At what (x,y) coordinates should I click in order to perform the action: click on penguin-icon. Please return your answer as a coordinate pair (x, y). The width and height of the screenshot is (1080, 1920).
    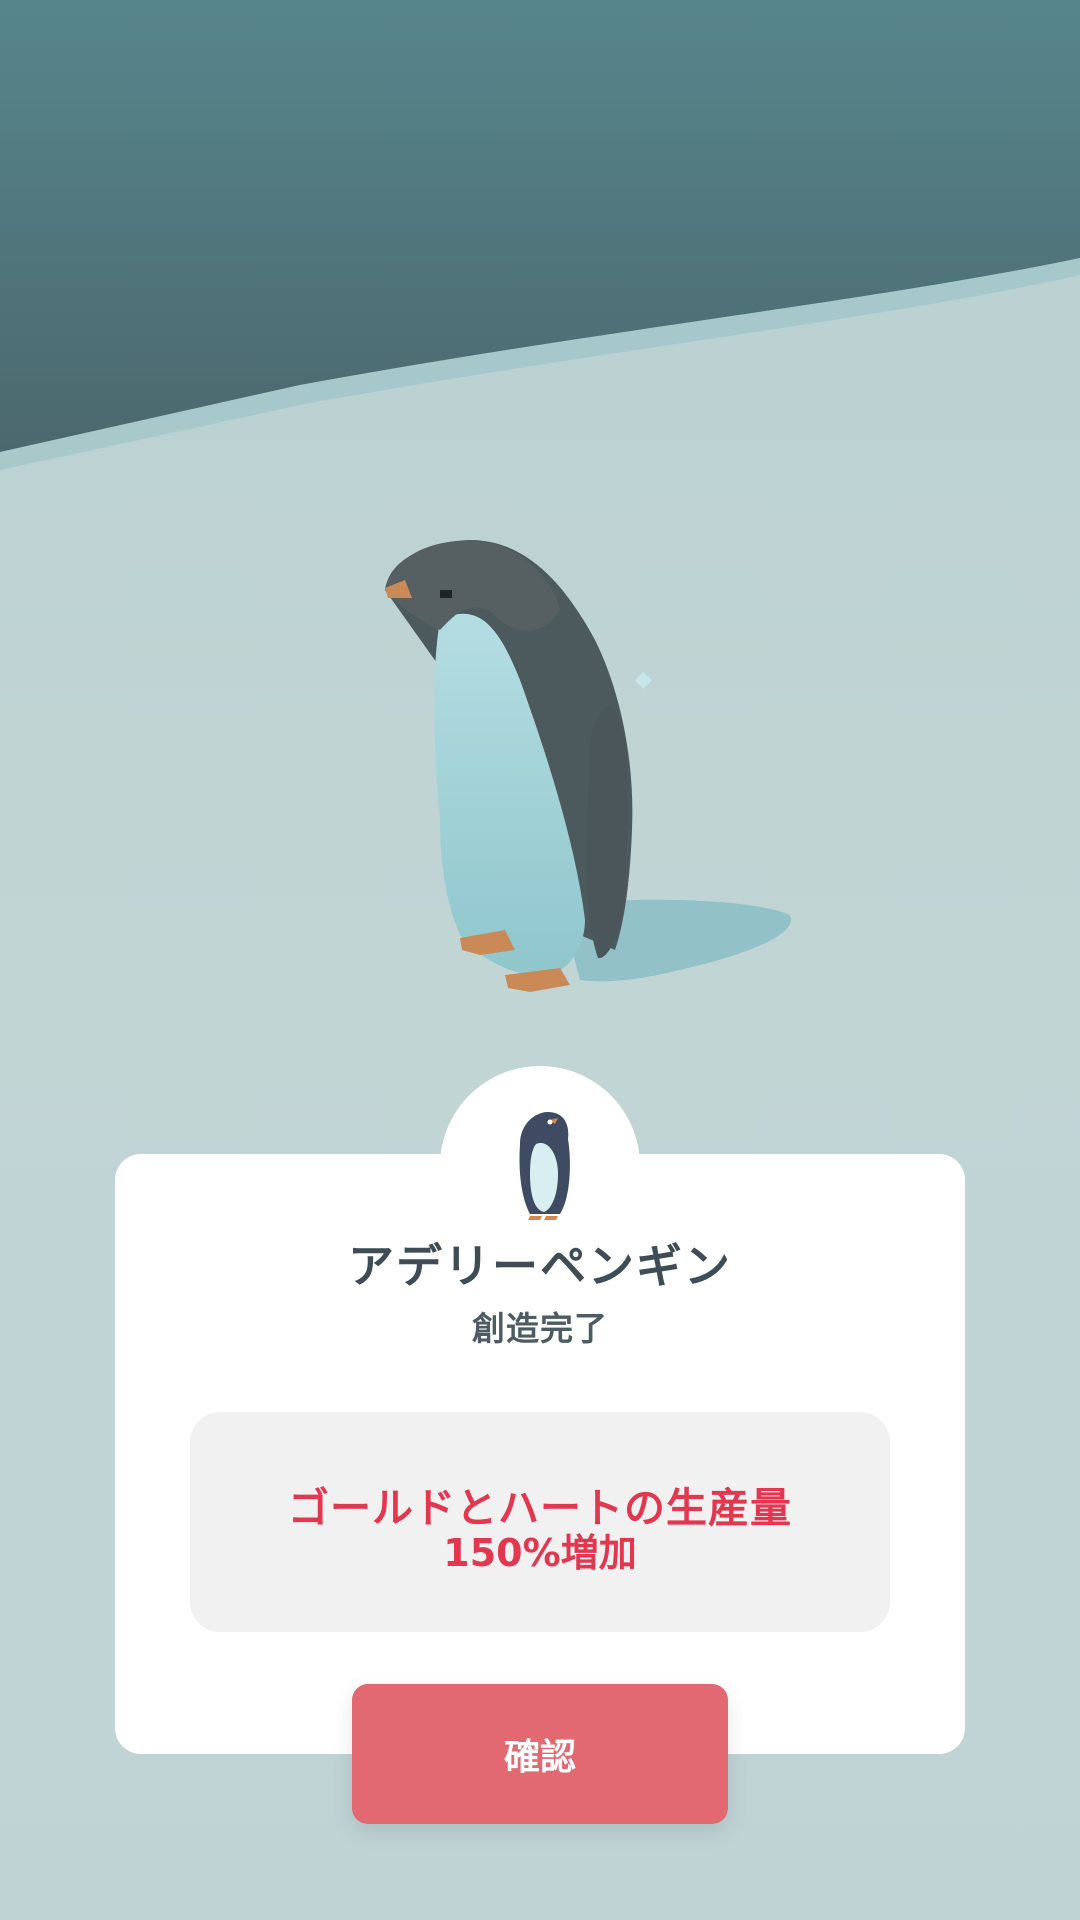
    Looking at the image, I should click on (544, 1166).